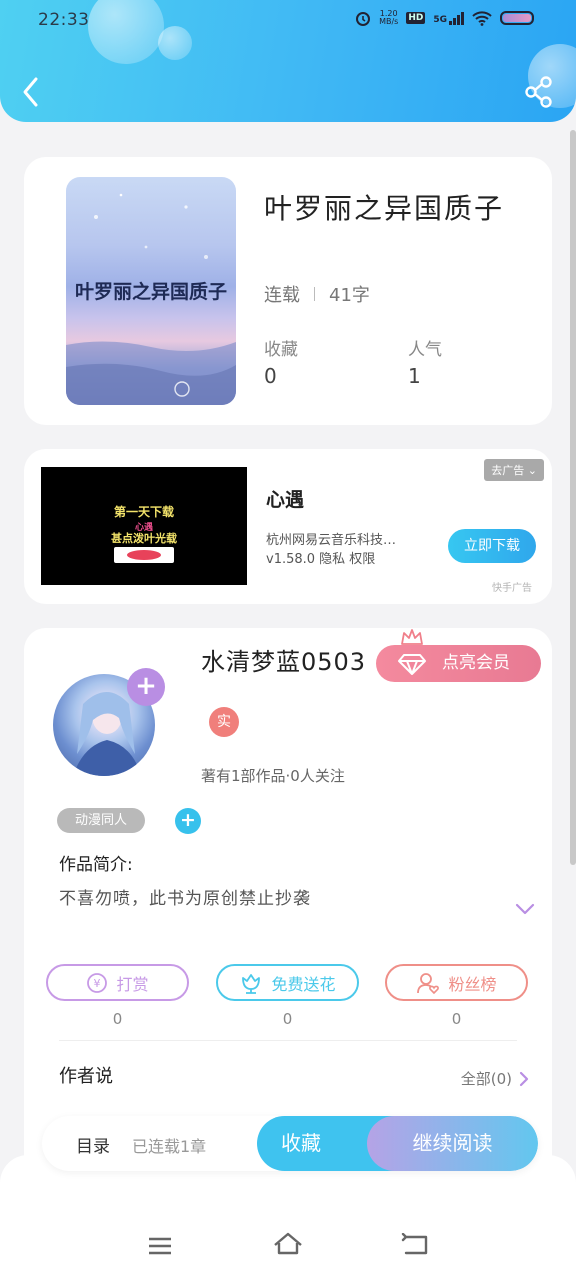 Image resolution: width=576 pixels, height=1280 pixels. What do you see at coordinates (416, 1245) in the screenshot?
I see `back-icon` at bounding box center [416, 1245].